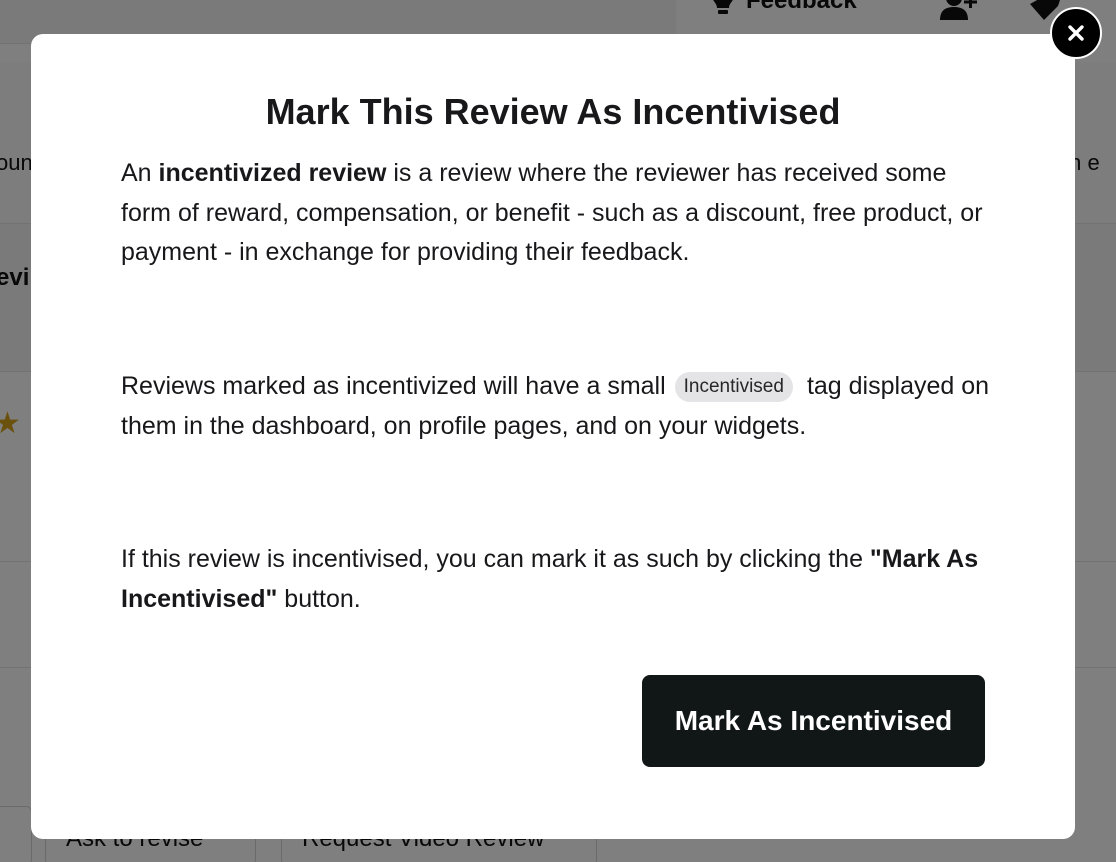  What do you see at coordinates (319, 598) in the screenshot?
I see `para3-suffix: button.` at bounding box center [319, 598].